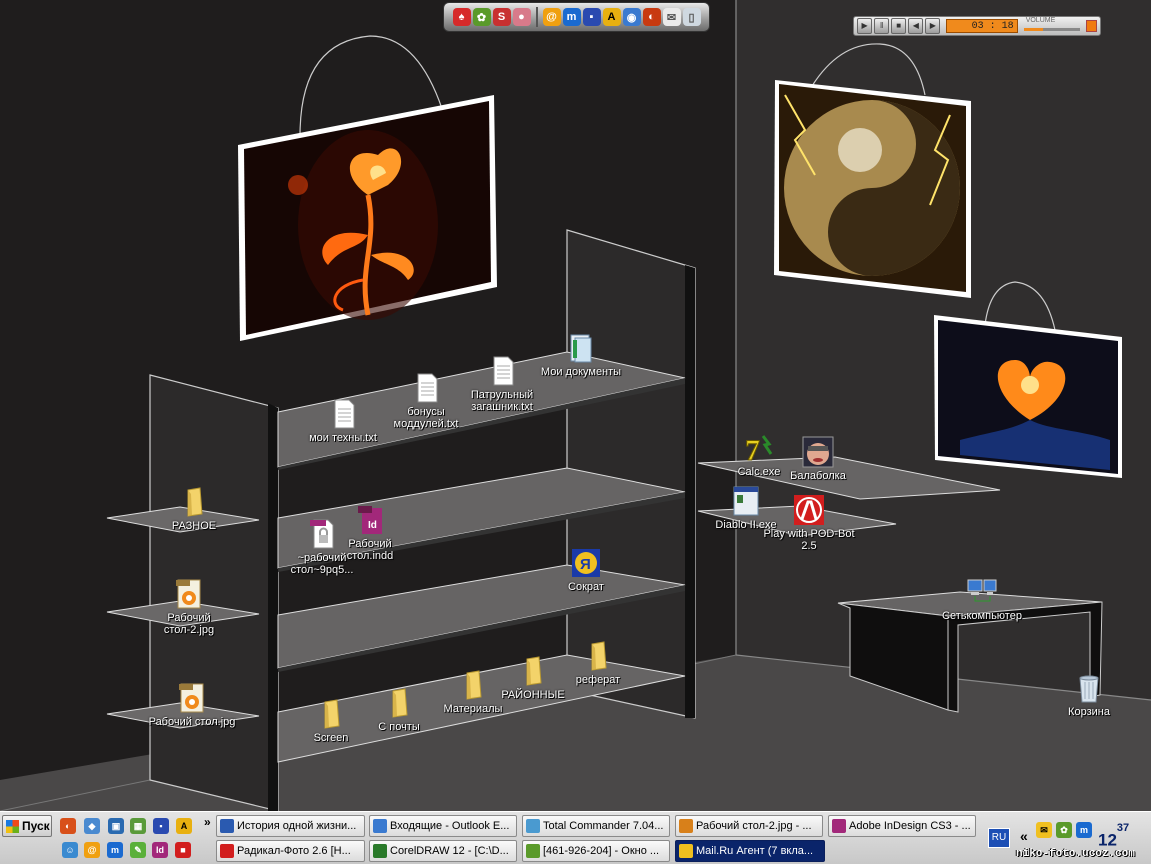 This screenshot has width=1151, height=864. Describe the element at coordinates (343, 438) in the screenshot. I see `icon-label: мои техны.txt` at that location.